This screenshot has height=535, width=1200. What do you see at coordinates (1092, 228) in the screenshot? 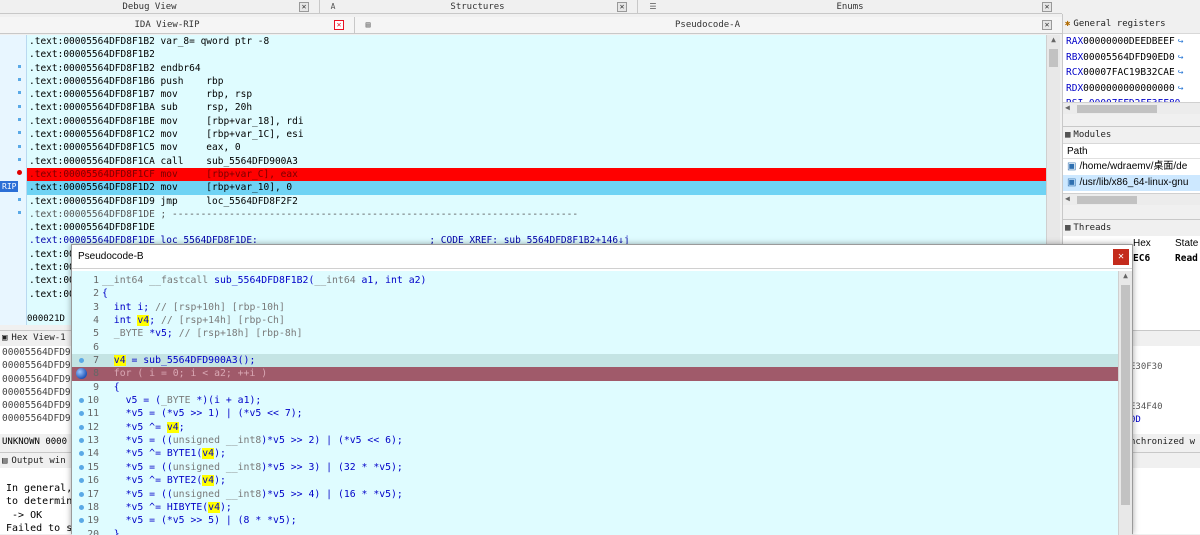
I see `threads-title: Threads` at bounding box center [1092, 228].